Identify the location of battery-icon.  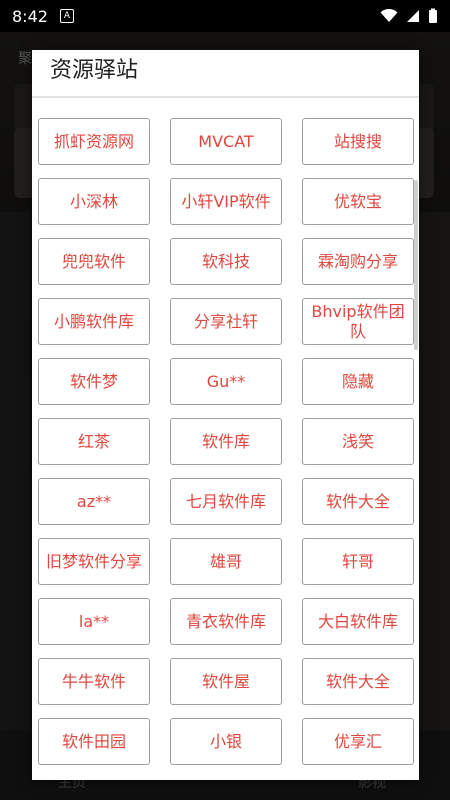
(433, 15).